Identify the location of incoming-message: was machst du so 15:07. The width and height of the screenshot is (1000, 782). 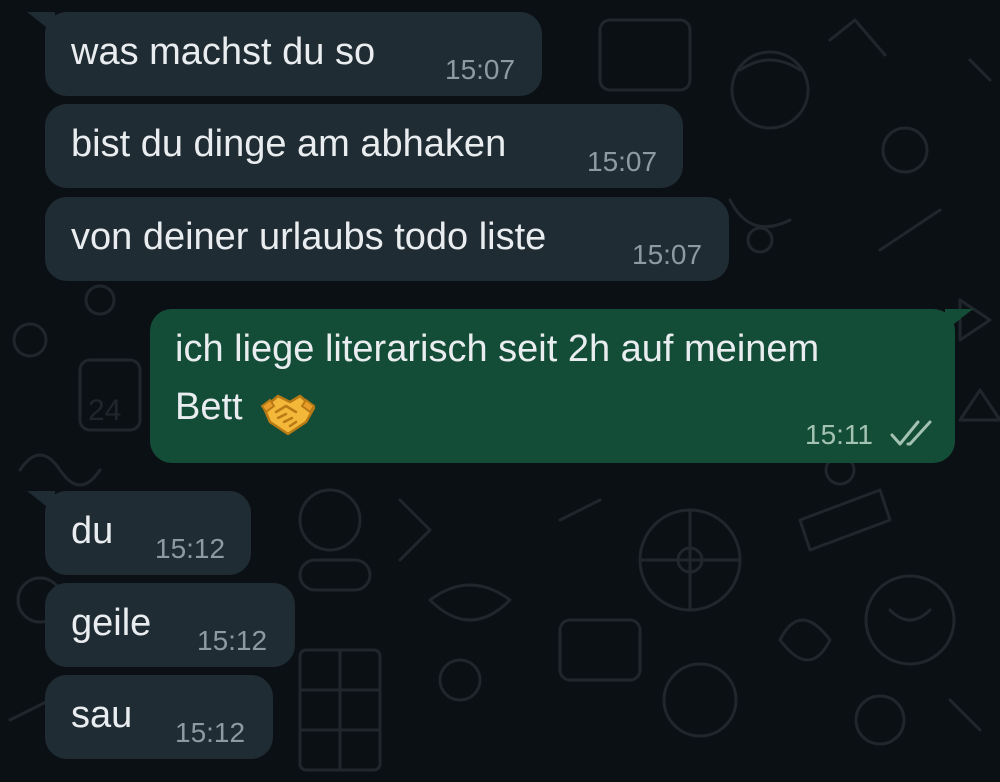
(284, 54).